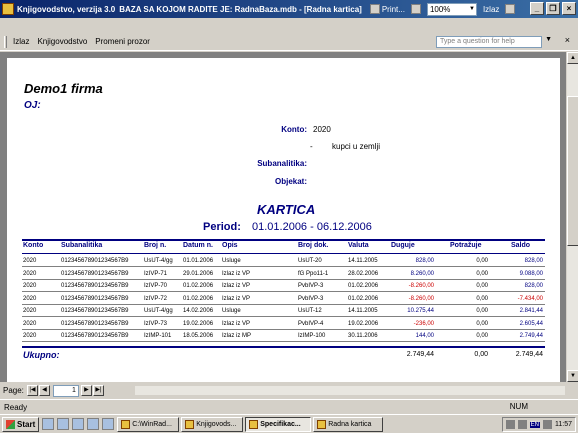 This screenshot has height=433, width=578. Describe the element at coordinates (348, 424) in the screenshot. I see `taskbar-button-radna-kartica: Radna kartica` at that location.